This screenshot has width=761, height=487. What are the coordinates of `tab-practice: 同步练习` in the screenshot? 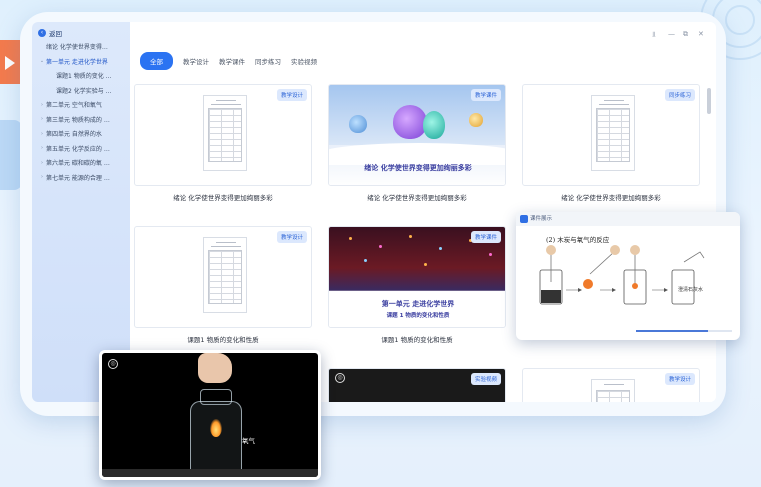 It's located at (268, 61).